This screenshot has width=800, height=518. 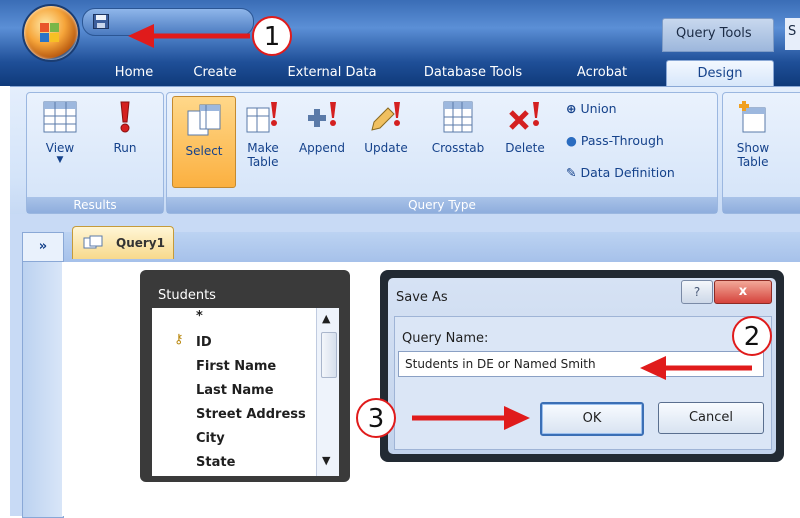 I want to click on callout-2: 2, so click(x=752, y=336).